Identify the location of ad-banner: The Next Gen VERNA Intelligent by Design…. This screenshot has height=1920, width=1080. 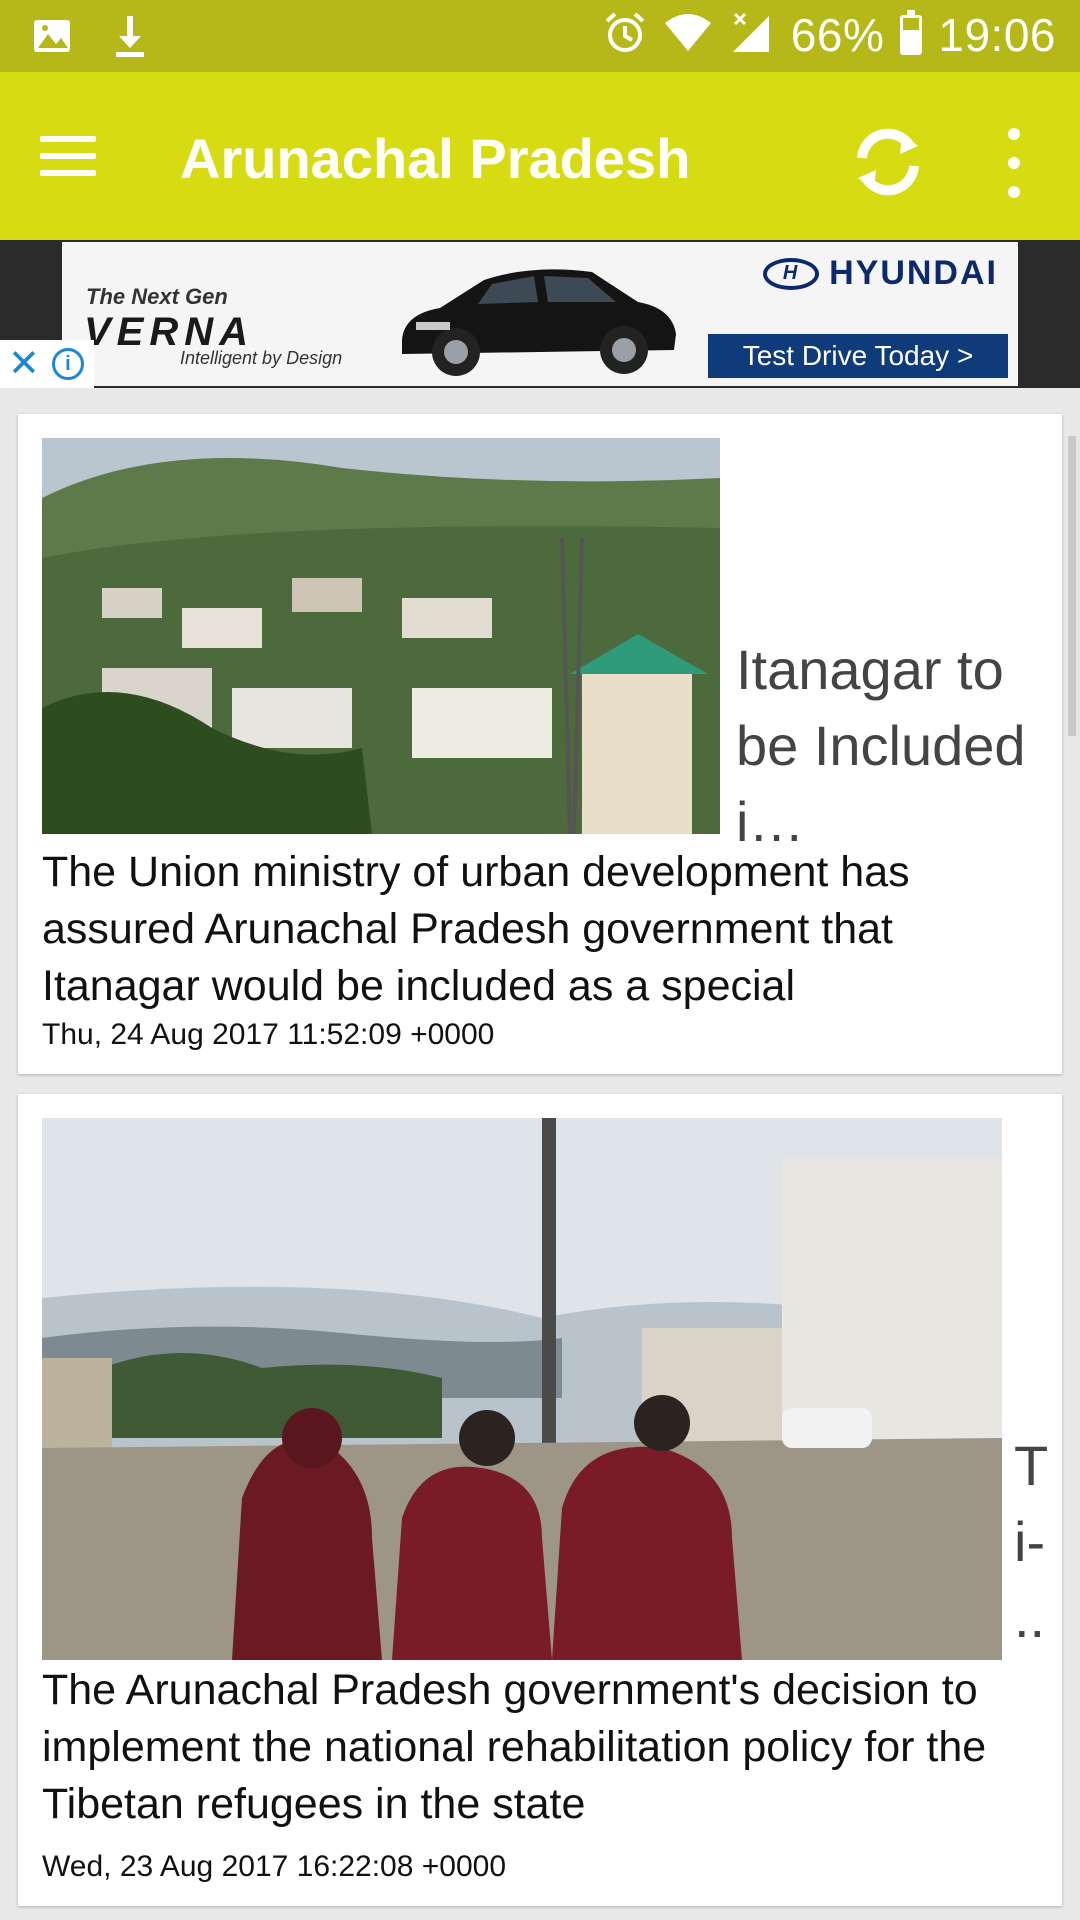
(540, 314).